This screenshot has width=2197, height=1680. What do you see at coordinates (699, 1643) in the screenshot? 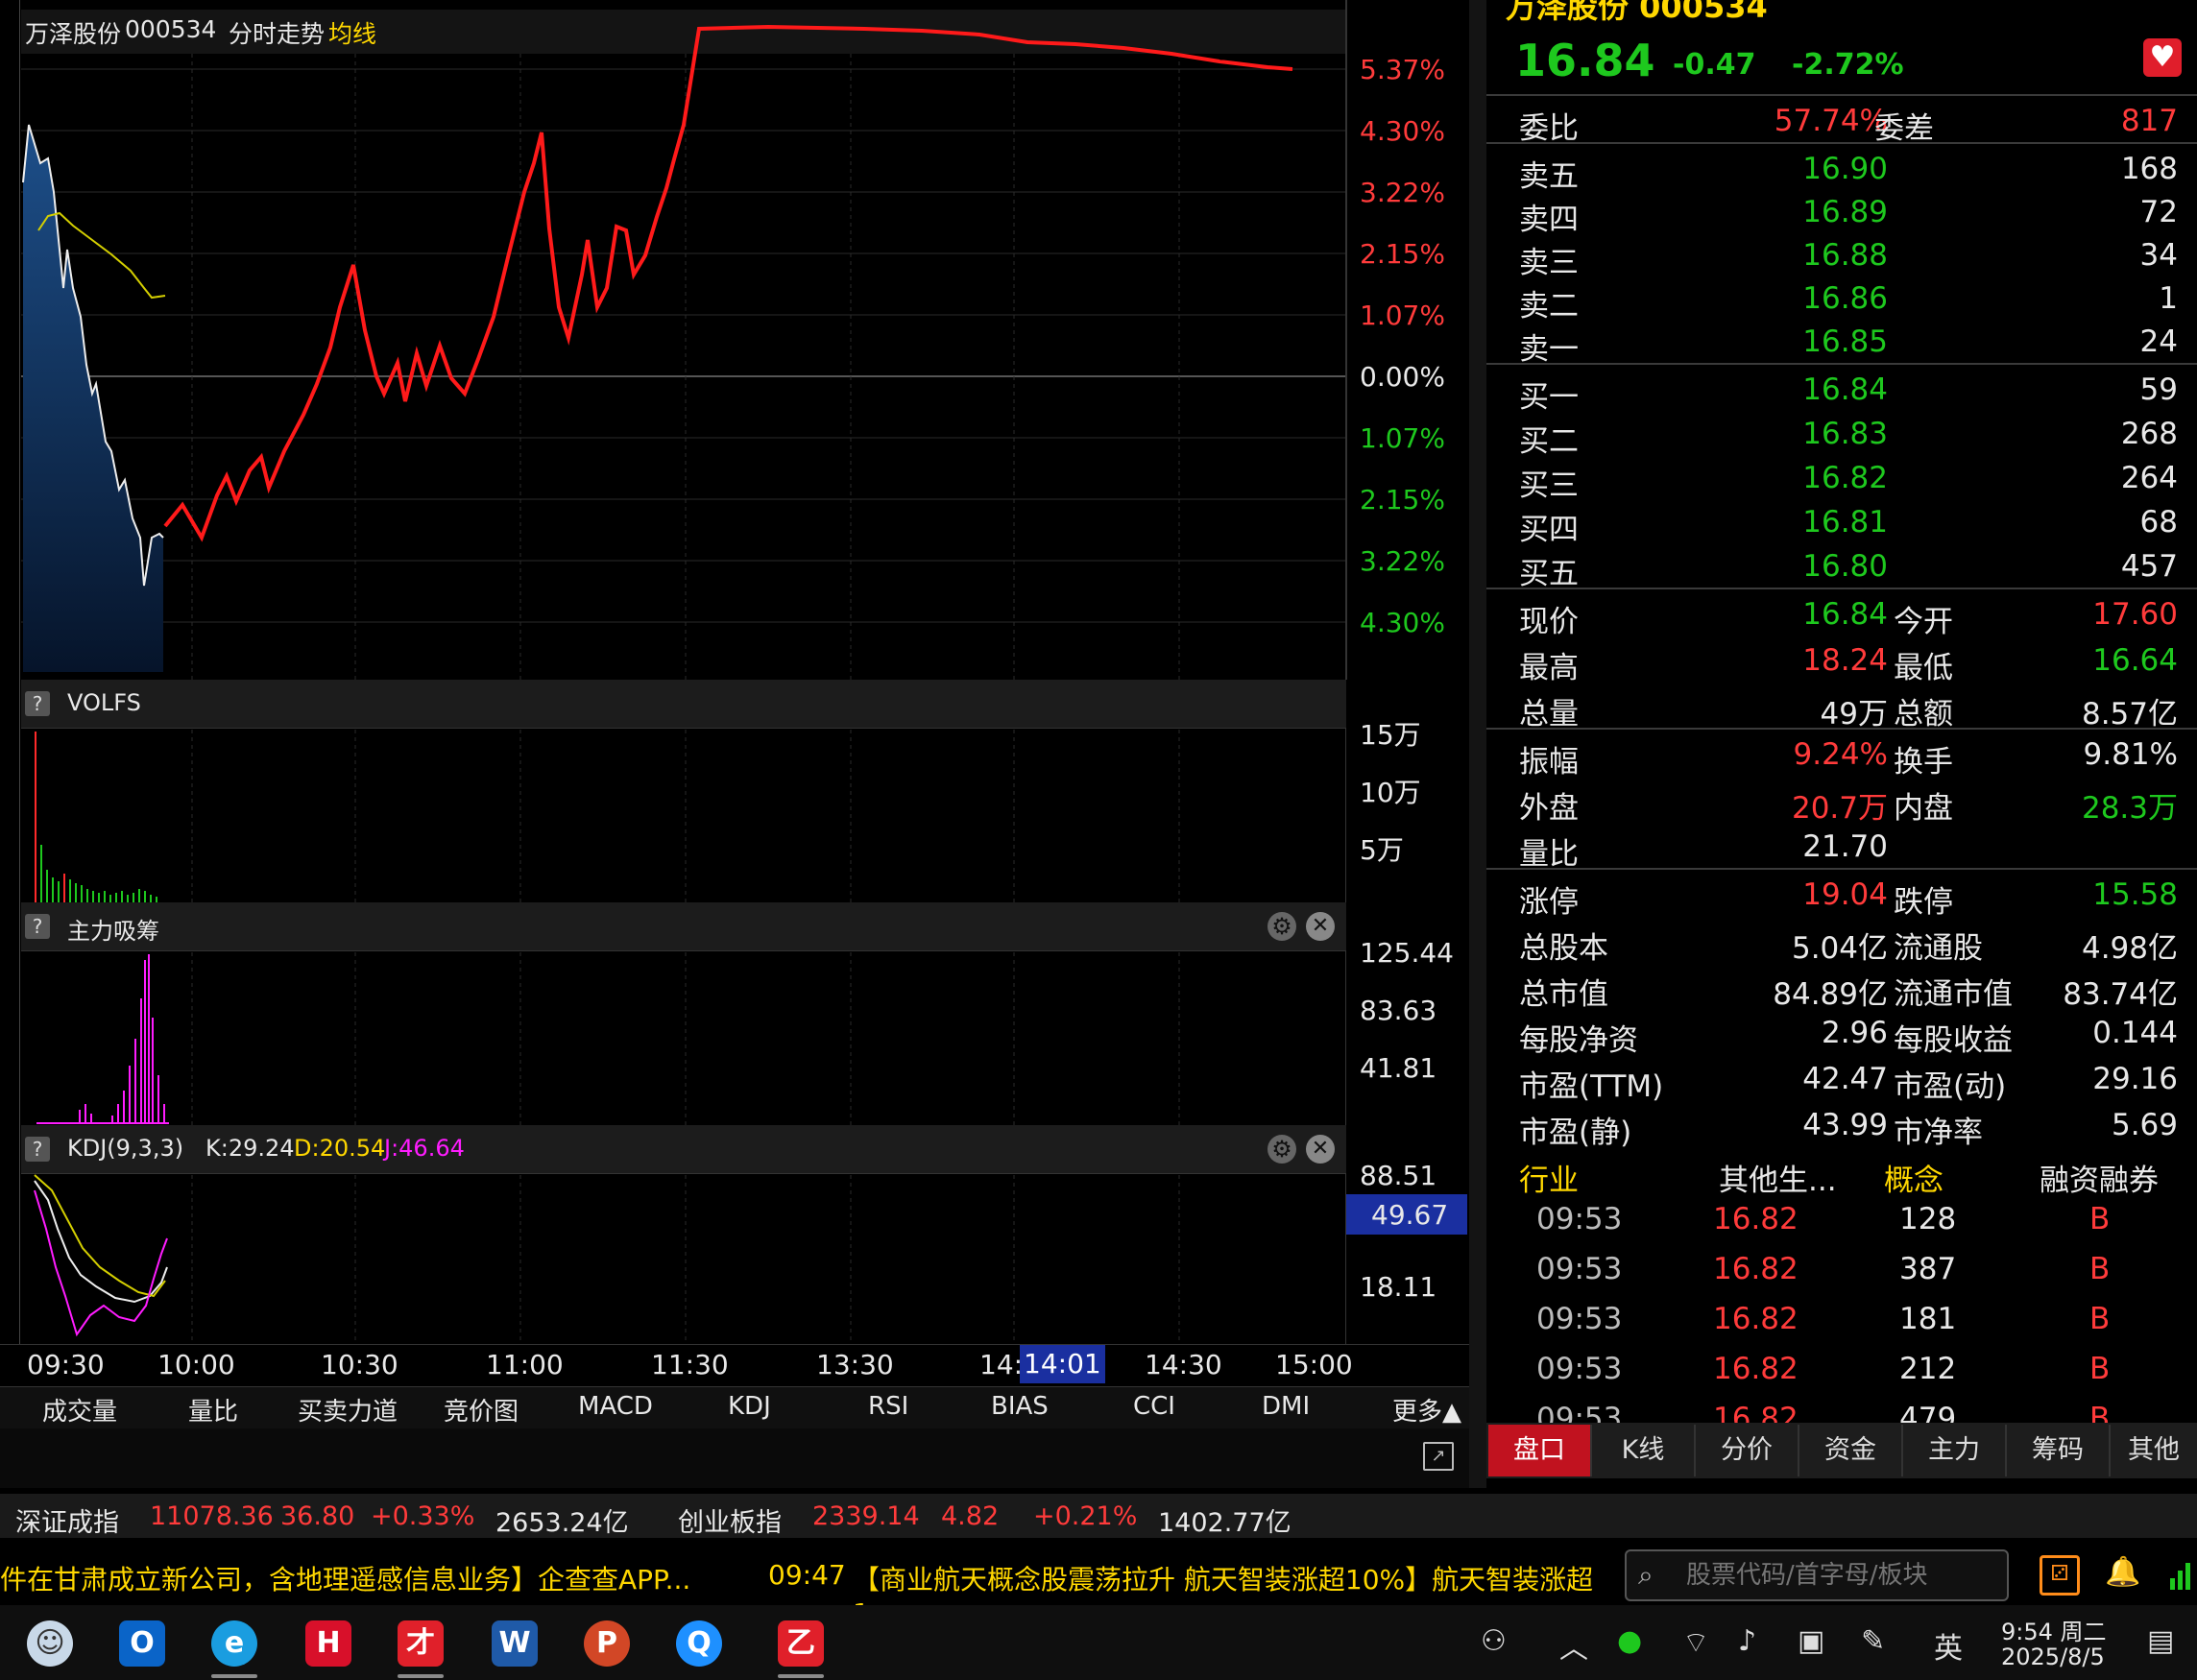
I see `chat-app-icon: Q` at bounding box center [699, 1643].